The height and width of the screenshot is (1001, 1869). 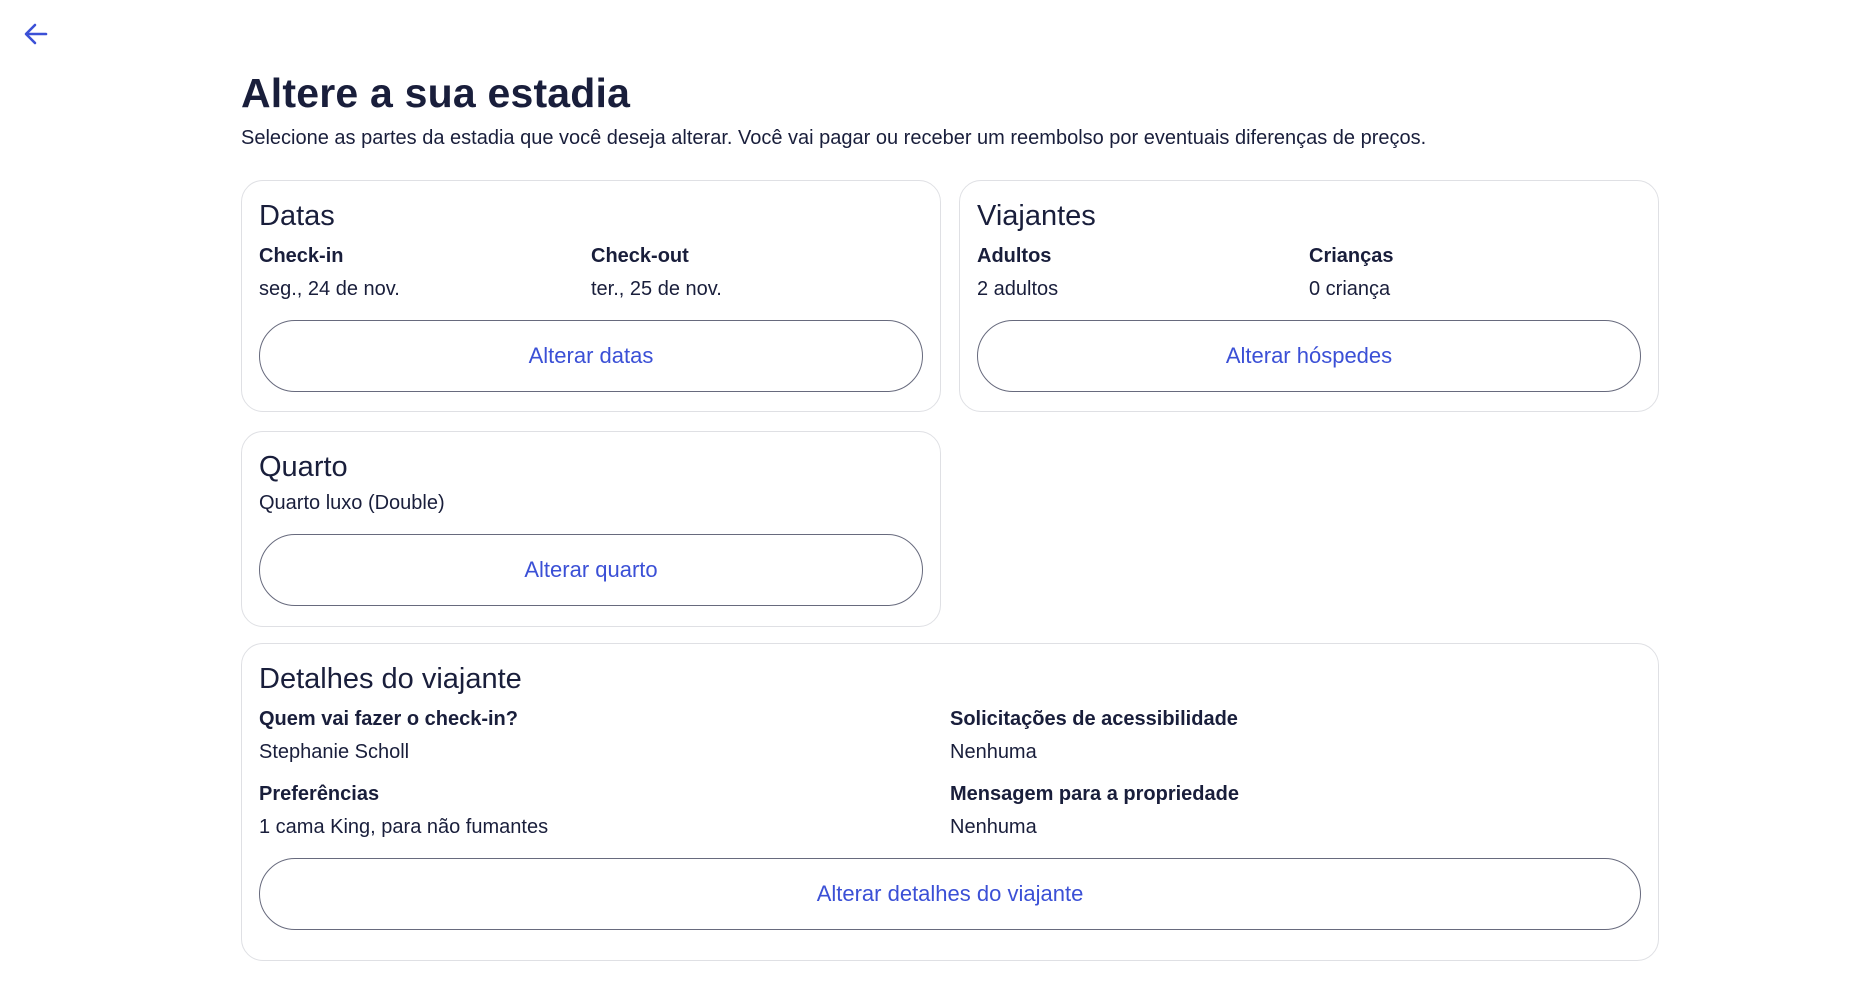 I want to click on preferences-label: Preferências, so click(x=319, y=794).